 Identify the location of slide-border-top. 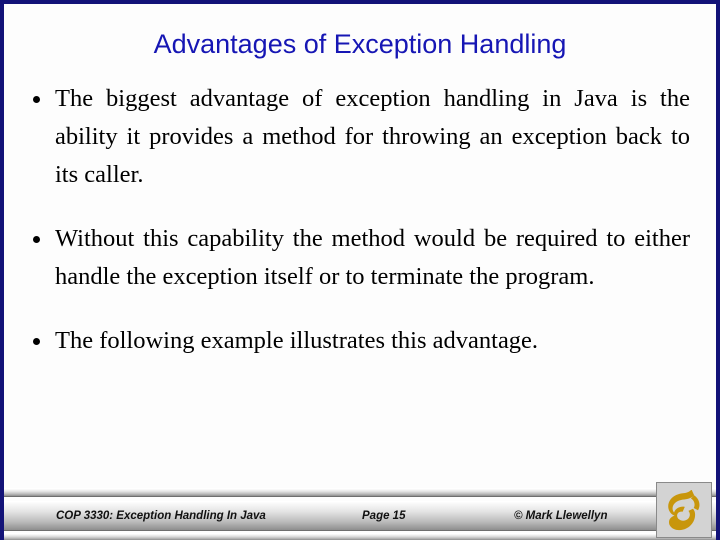
(360, 2).